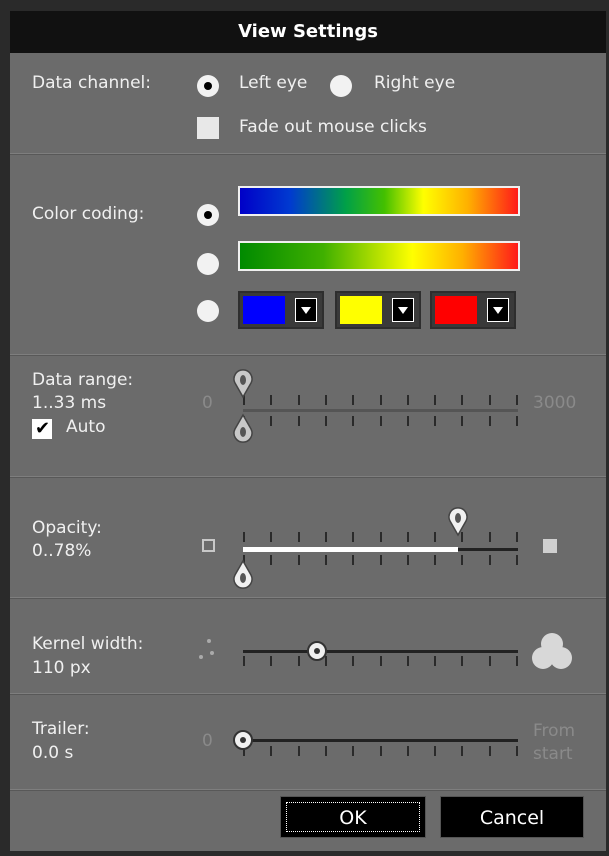  Describe the element at coordinates (243, 574) in the screenshot. I see `opacity-min-handle` at that location.